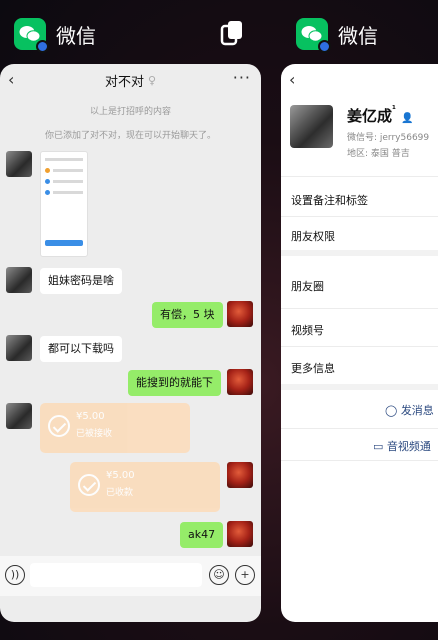 This screenshot has width=438, height=640. Describe the element at coordinates (15, 575) in the screenshot. I see `voice-icon: ))` at that location.